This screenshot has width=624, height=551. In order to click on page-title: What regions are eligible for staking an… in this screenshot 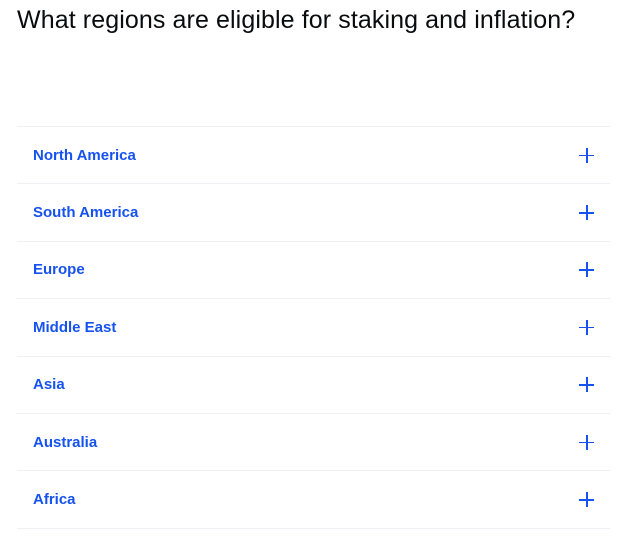, I will do `click(296, 20)`.